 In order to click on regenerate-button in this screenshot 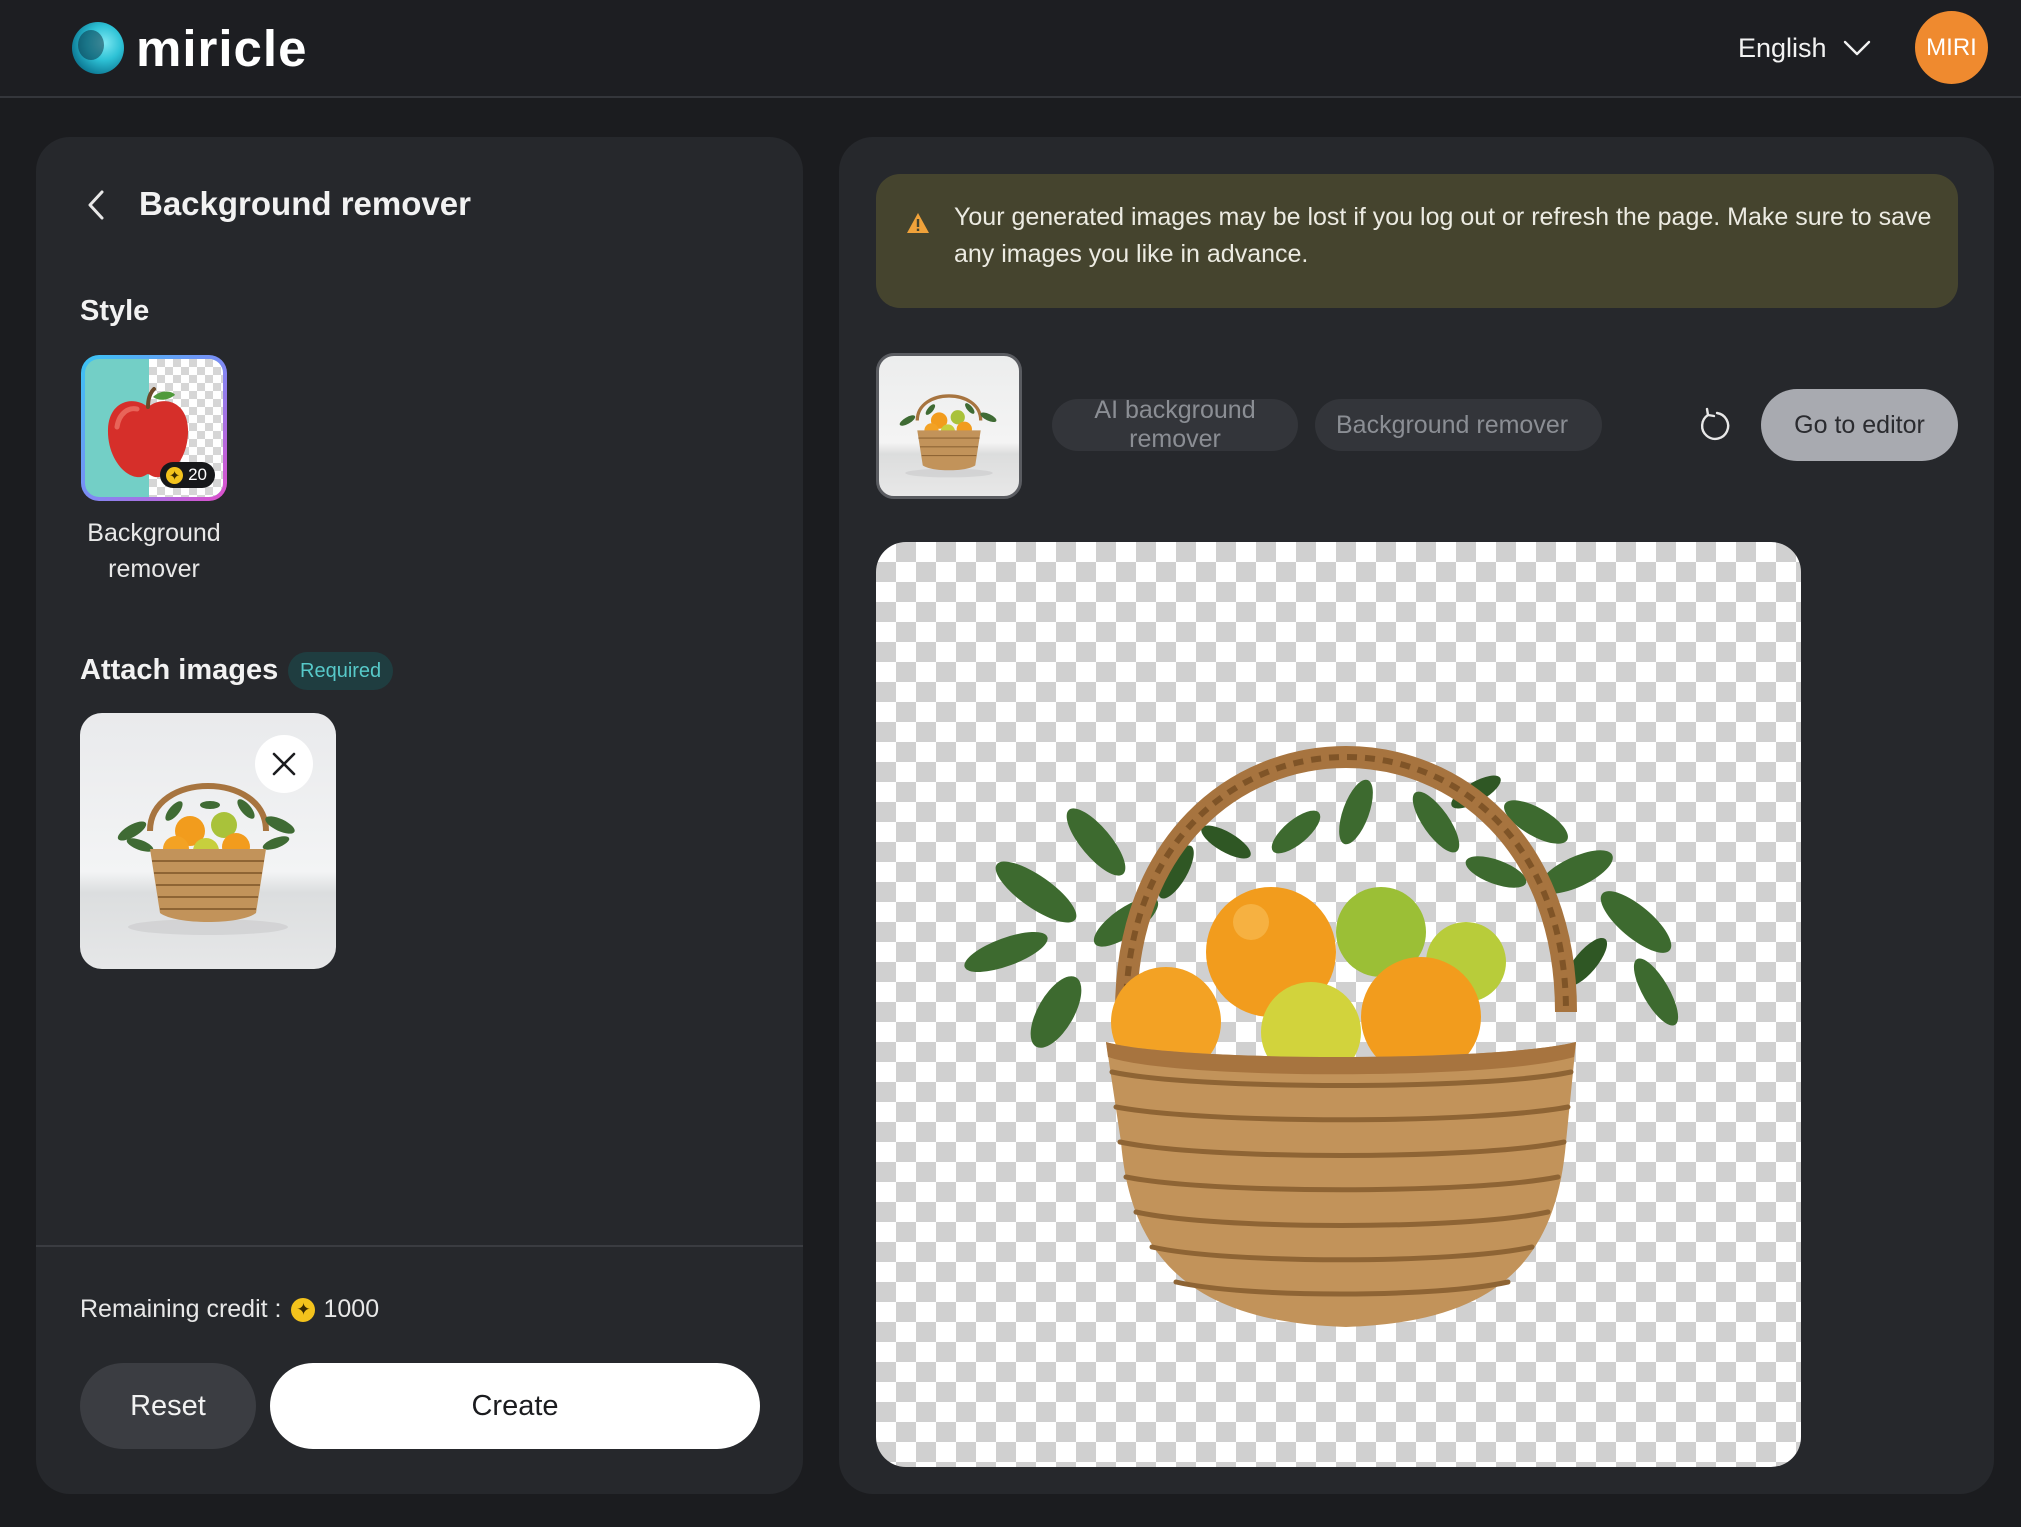, I will do `click(1715, 425)`.